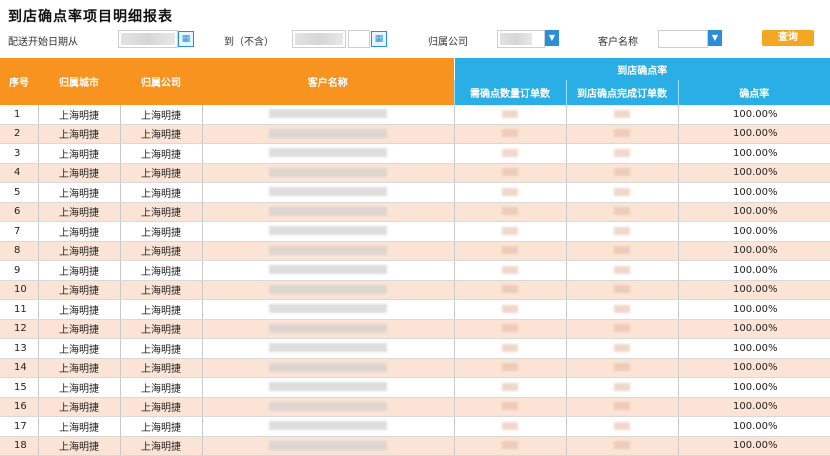 This screenshot has height=456, width=830. What do you see at coordinates (683, 39) in the screenshot?
I see `customer-select` at bounding box center [683, 39].